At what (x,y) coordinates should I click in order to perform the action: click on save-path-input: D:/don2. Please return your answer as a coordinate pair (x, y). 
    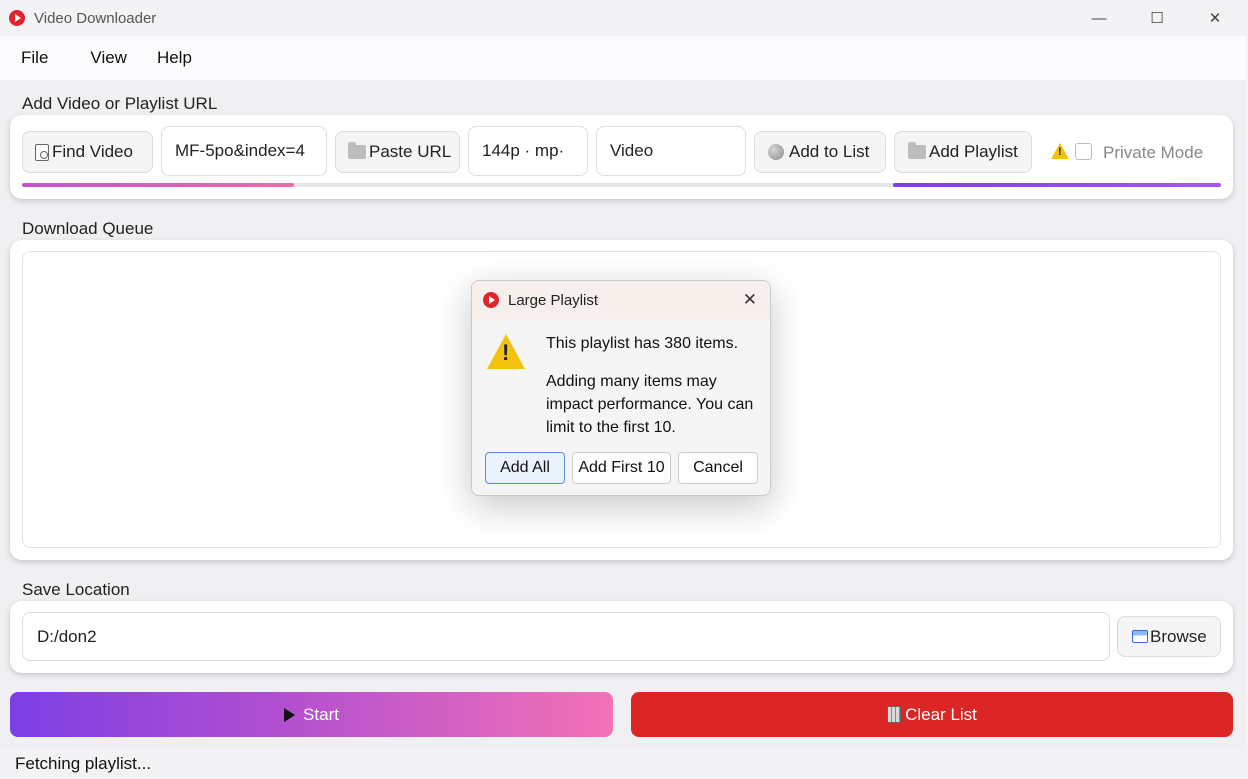
    Looking at the image, I should click on (566, 636).